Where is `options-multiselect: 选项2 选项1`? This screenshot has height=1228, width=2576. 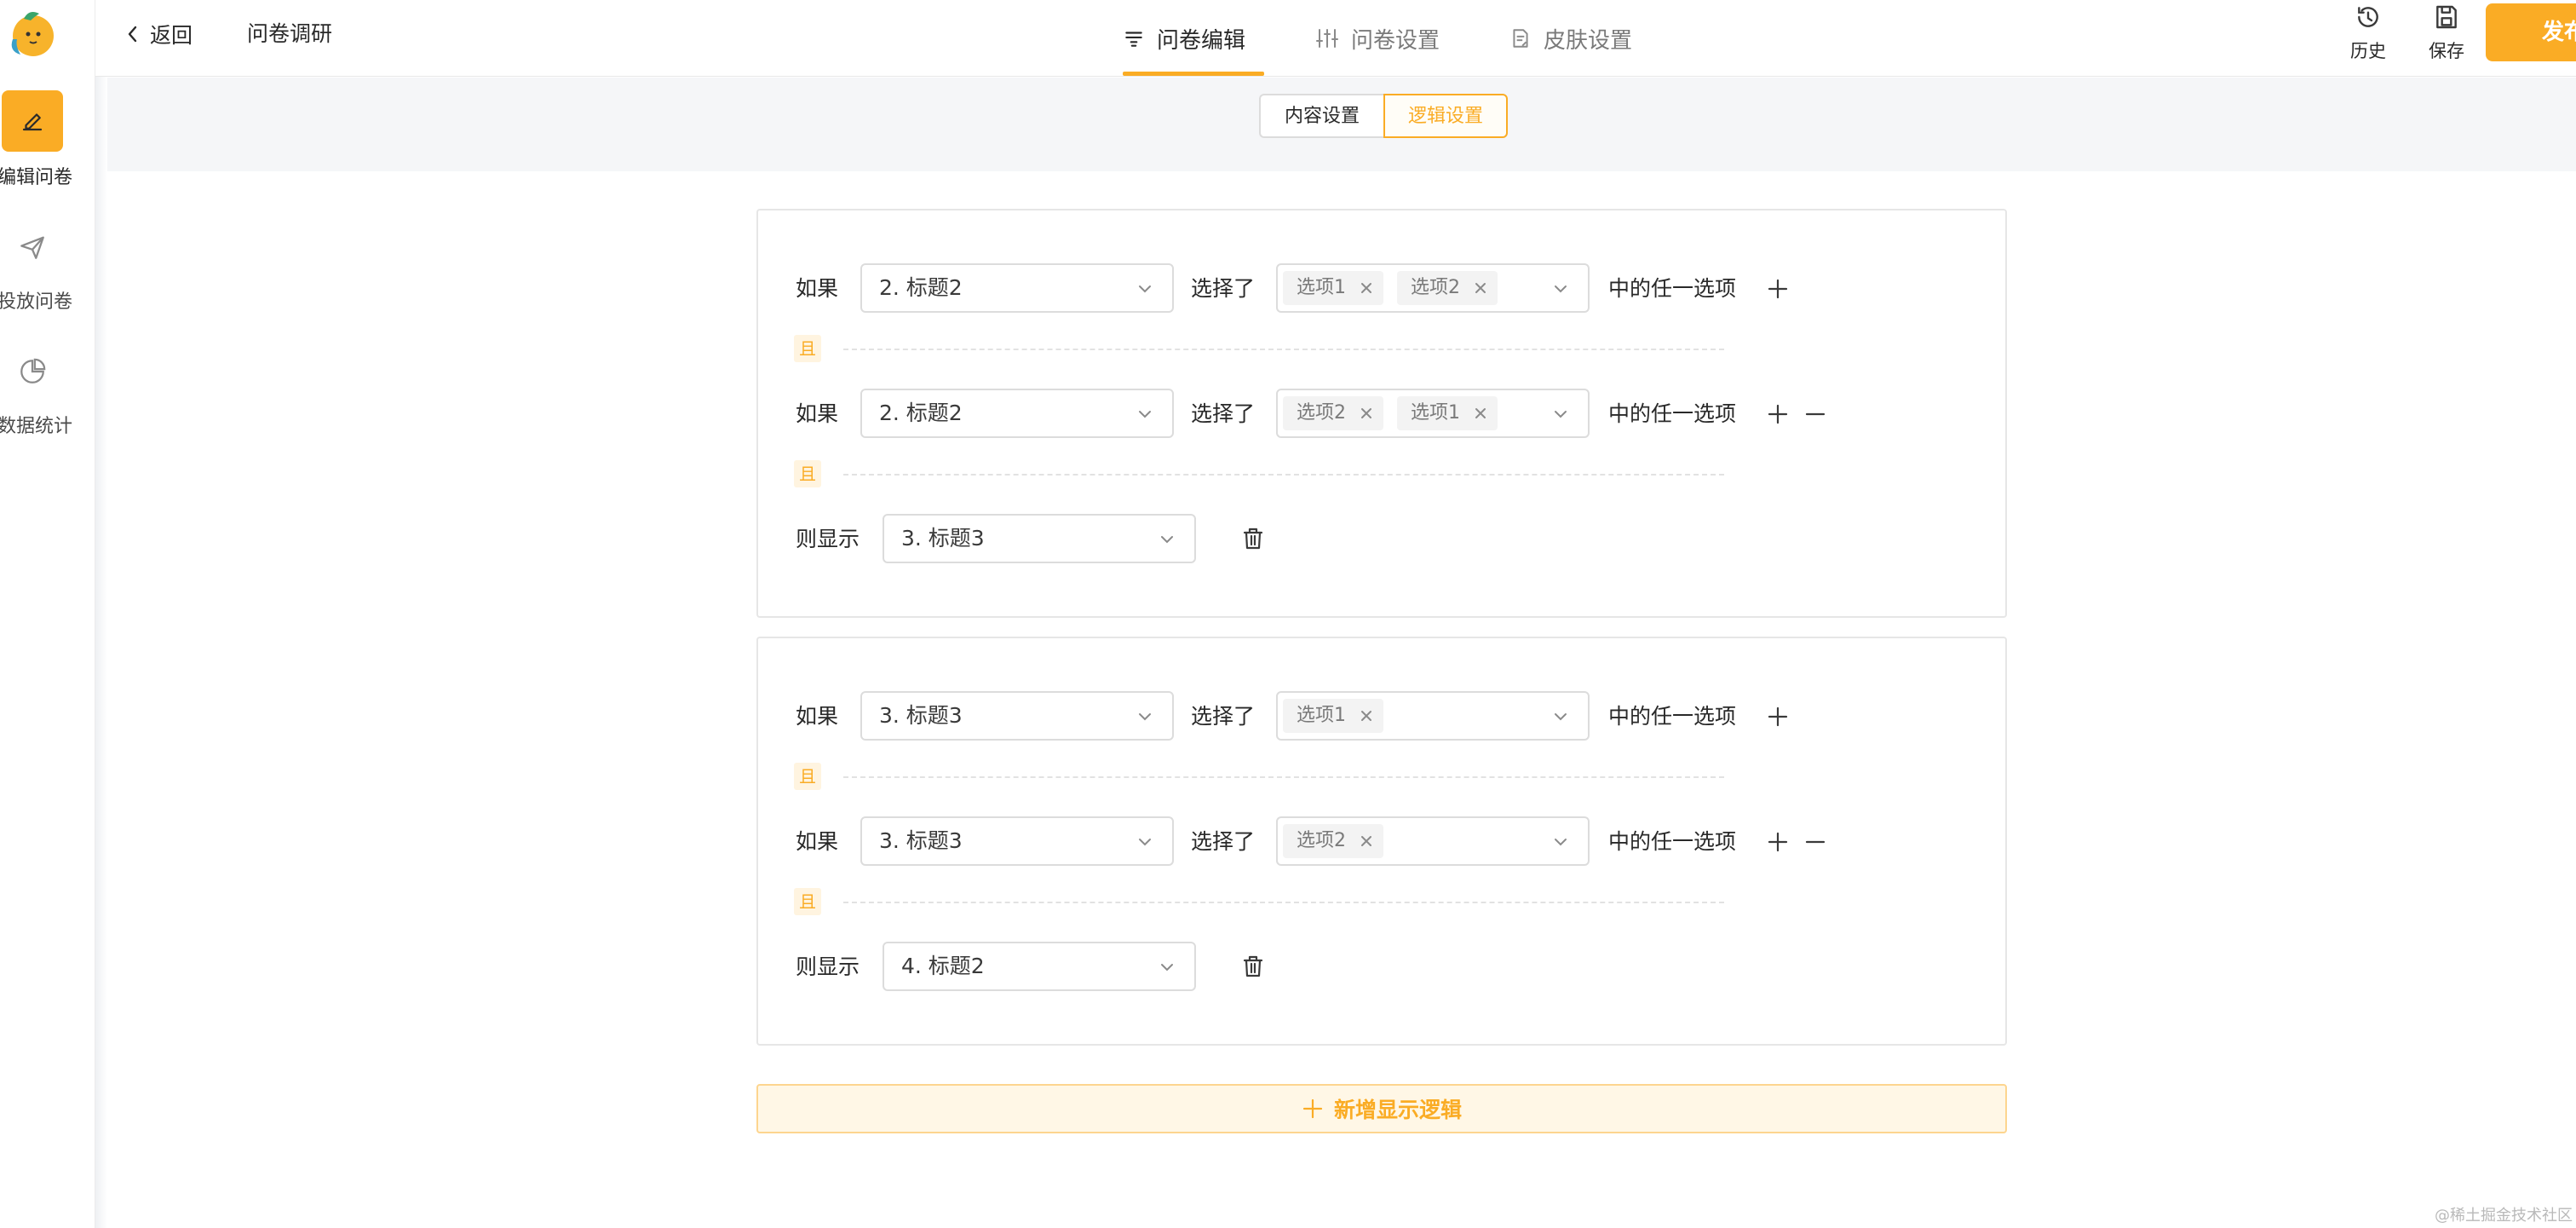 options-multiselect: 选项2 选项1 is located at coordinates (1433, 414).